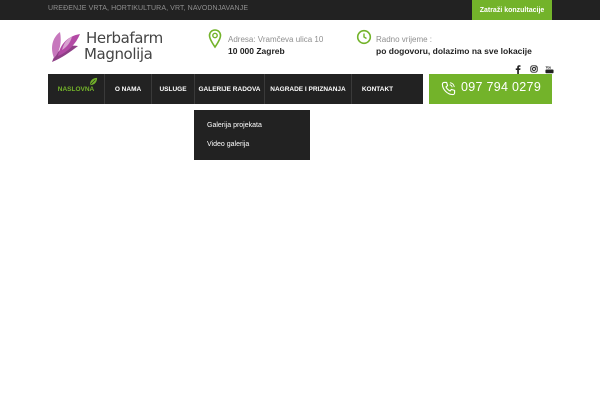 The height and width of the screenshot is (400, 600). I want to click on facebook-link, so click(518, 69).